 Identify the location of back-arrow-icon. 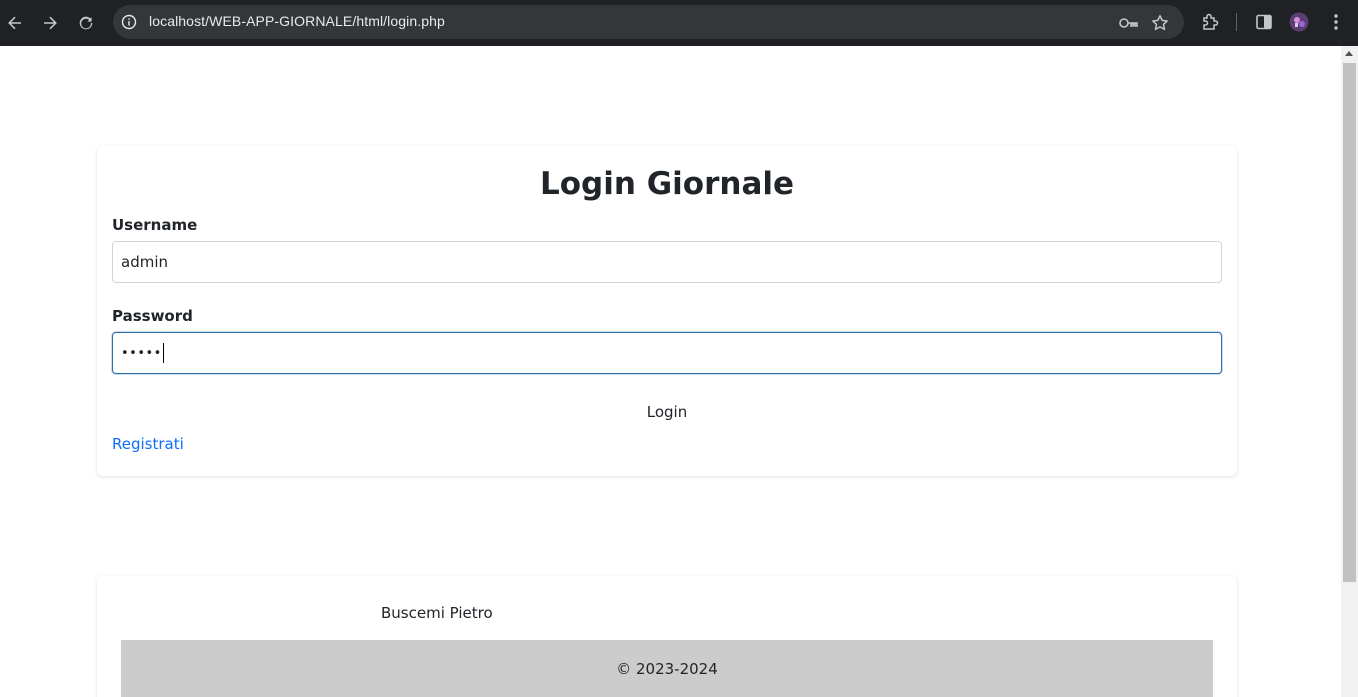
(15, 23).